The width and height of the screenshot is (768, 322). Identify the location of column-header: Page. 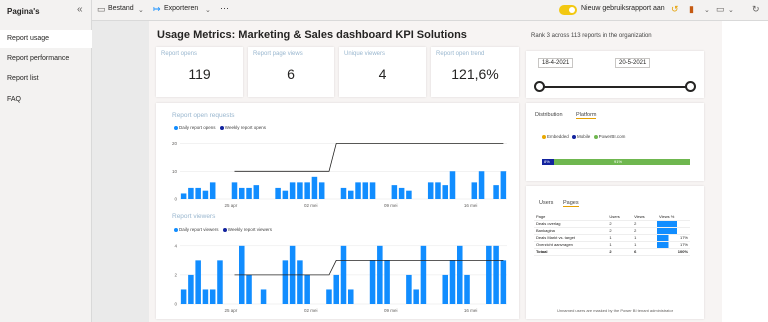
(571, 217).